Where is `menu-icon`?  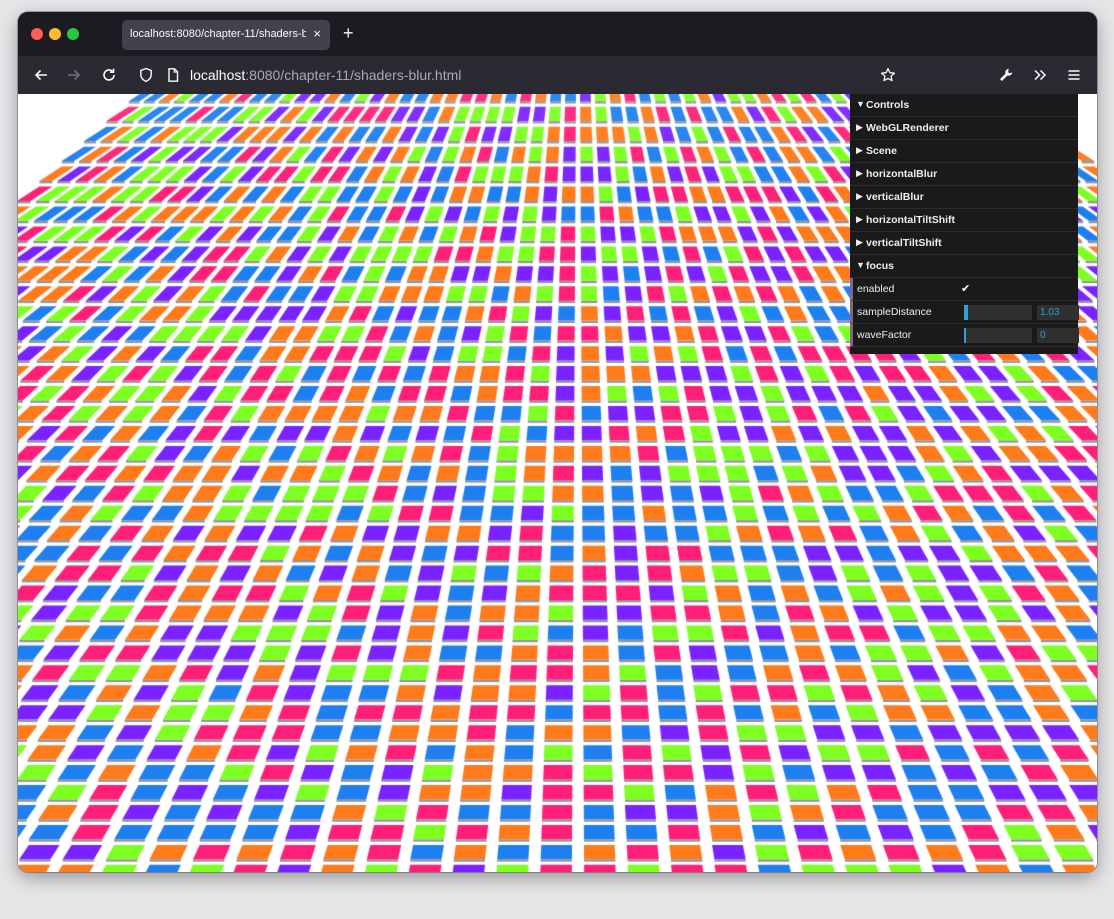
menu-icon is located at coordinates (1074, 75).